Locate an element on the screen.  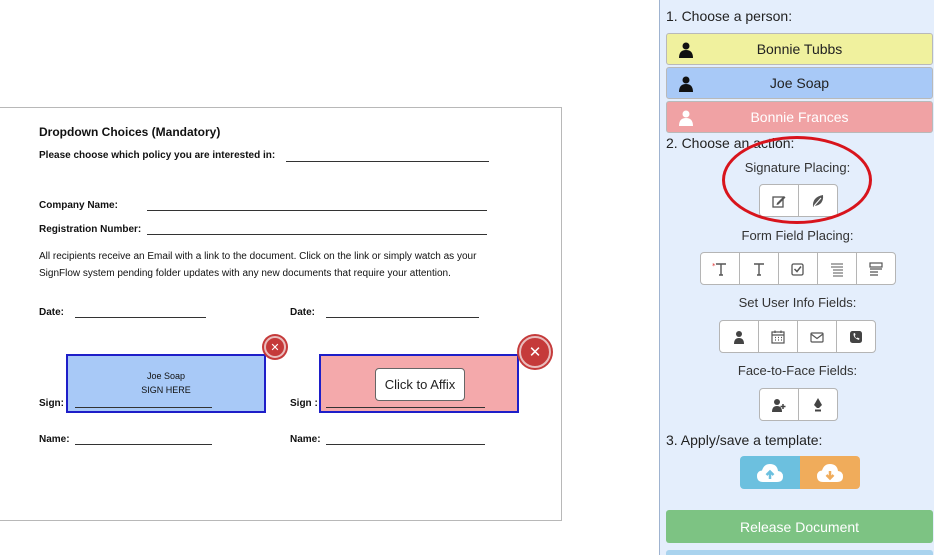
company-label: Company Name: is located at coordinates (78, 205).